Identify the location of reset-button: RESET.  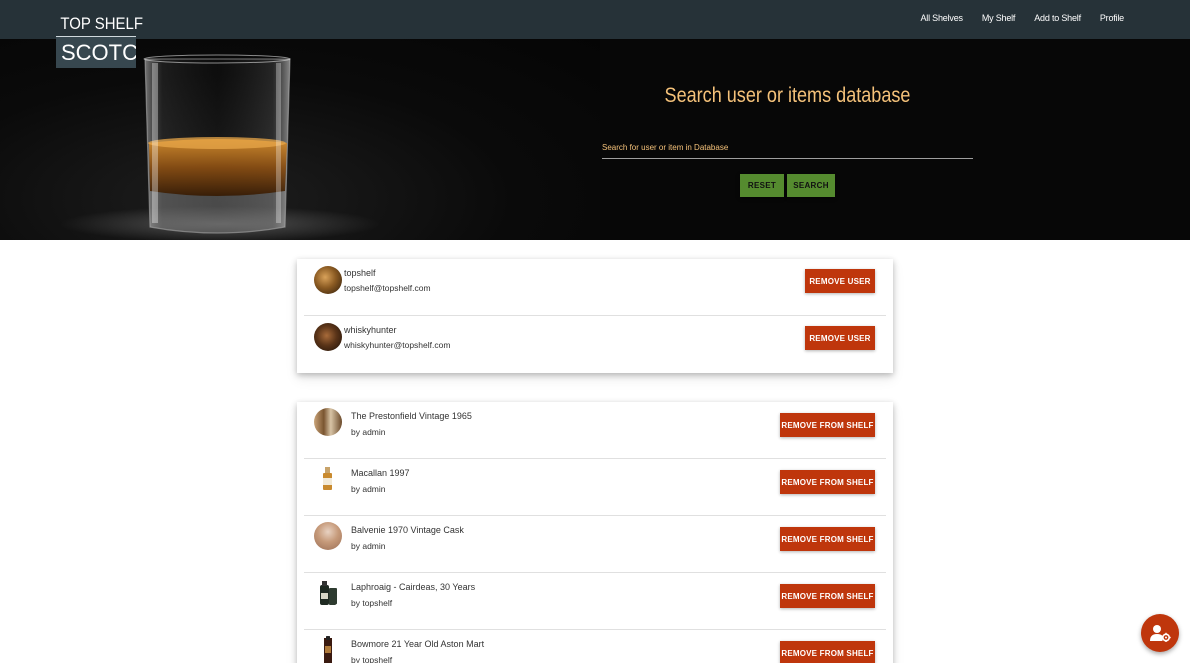
(762, 185).